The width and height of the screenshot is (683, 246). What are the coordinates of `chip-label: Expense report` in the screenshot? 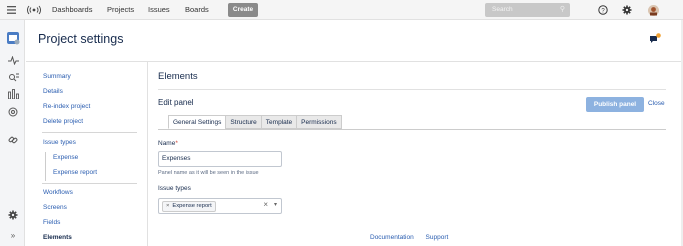 It's located at (192, 206).